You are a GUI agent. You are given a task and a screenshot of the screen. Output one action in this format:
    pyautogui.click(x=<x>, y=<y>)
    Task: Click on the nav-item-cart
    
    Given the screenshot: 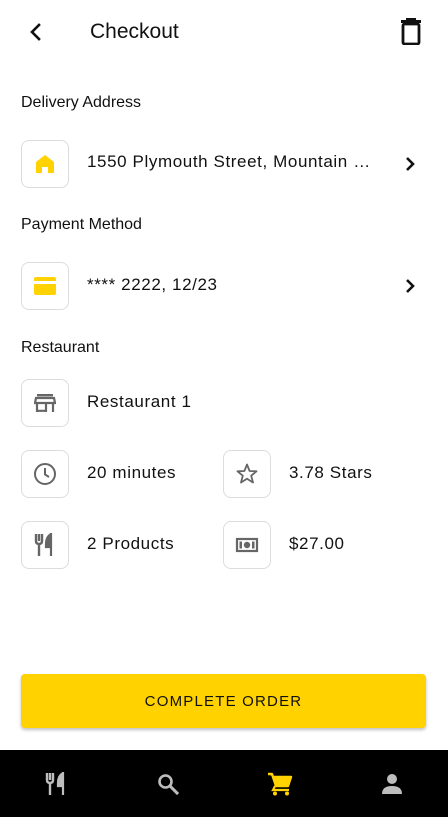 What is the action you would take?
    pyautogui.click(x=280, y=783)
    